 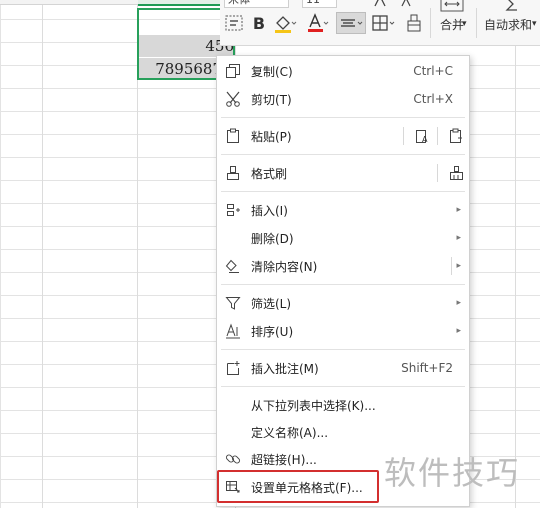 I want to click on autosum-dropdown-icon: ▾, so click(x=534, y=24).